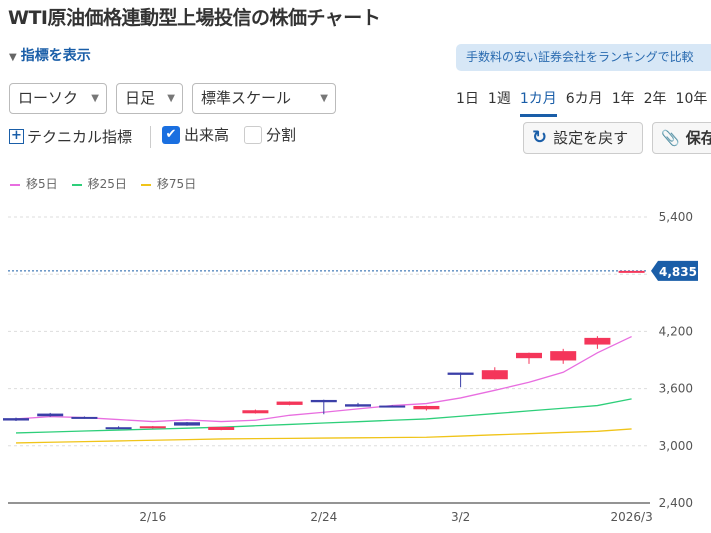 This screenshot has height=533, width=711. Describe the element at coordinates (246, 98) in the screenshot. I see `scale-value: 標準スケール` at that location.